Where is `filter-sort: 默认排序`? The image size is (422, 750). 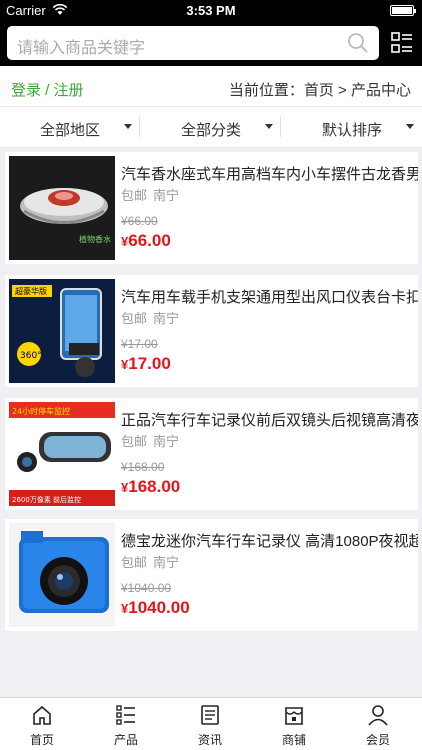
filter-sort: 默认排序 is located at coordinates (352, 127).